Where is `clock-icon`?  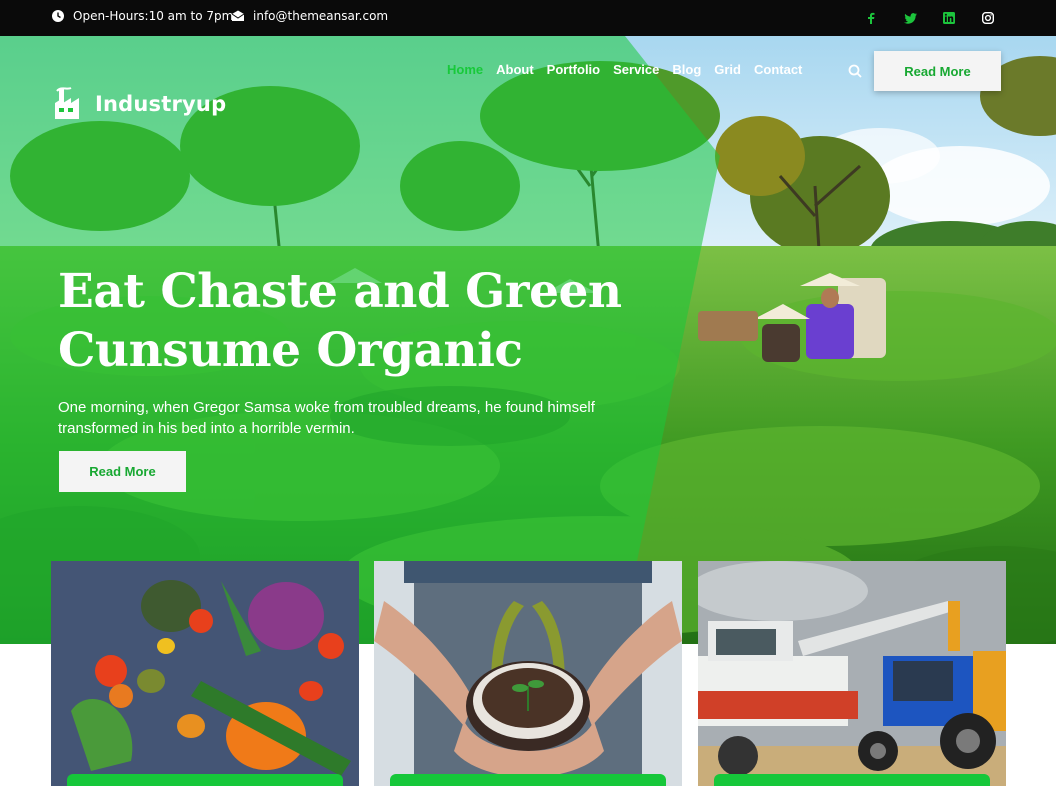 clock-icon is located at coordinates (58, 16).